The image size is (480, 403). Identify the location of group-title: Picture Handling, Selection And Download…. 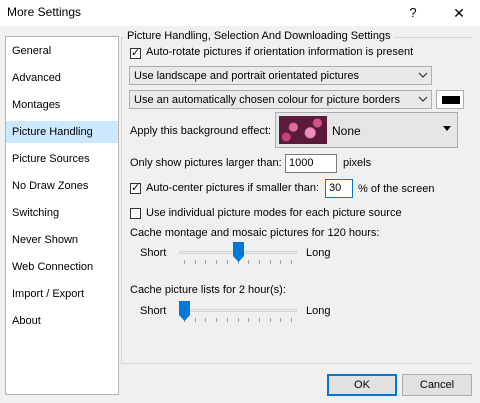
(259, 36).